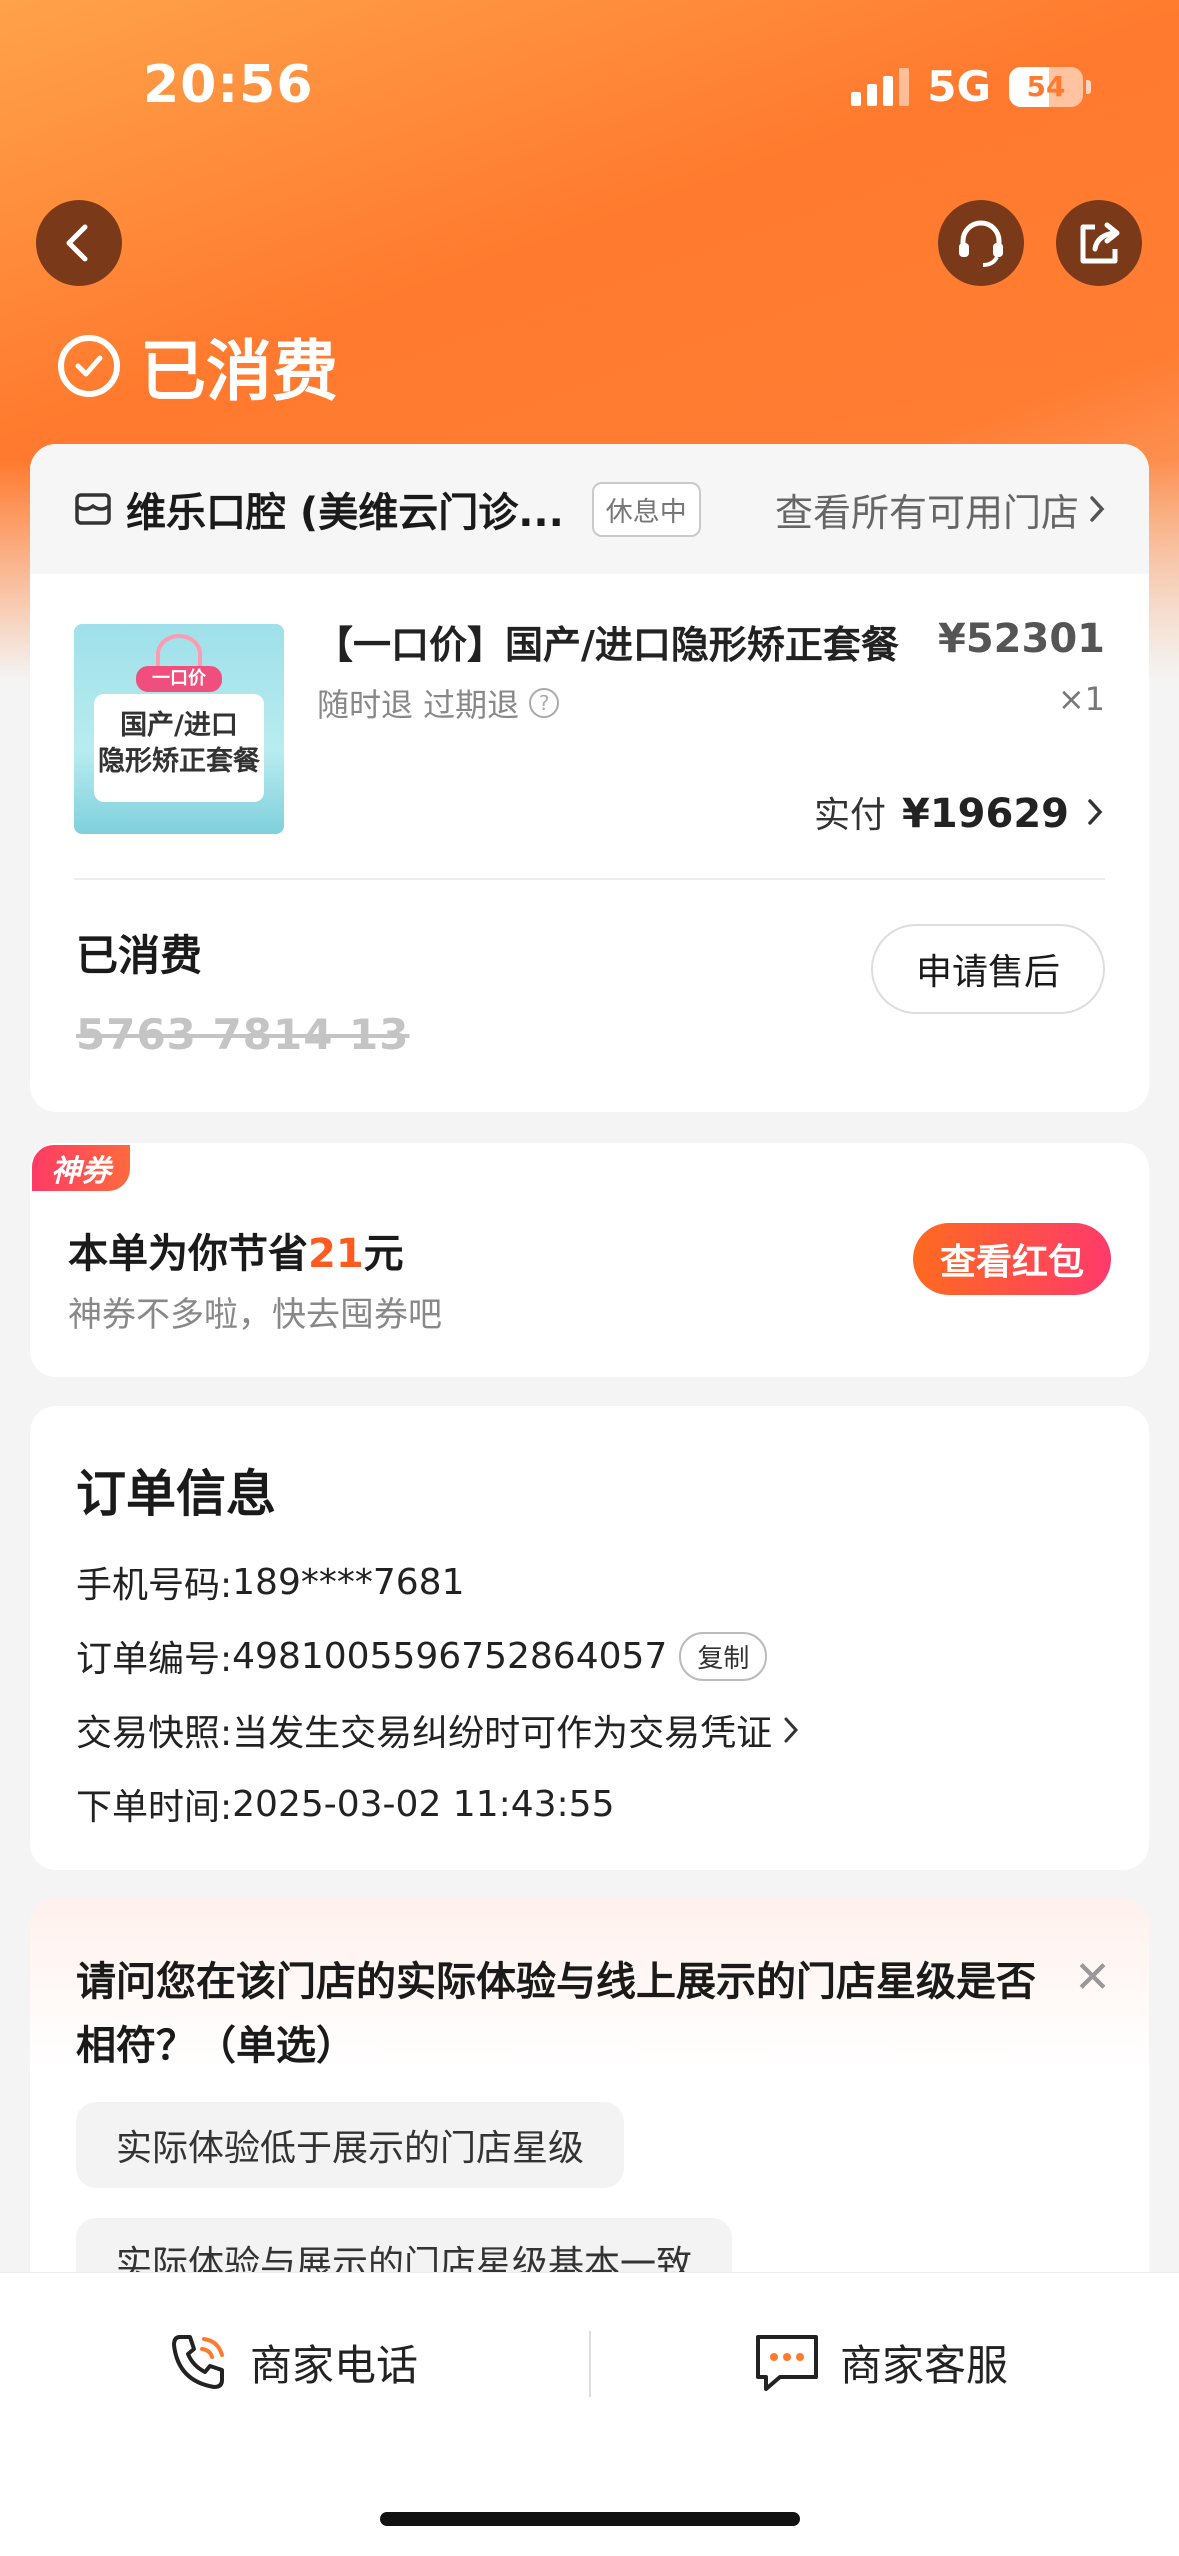  Describe the element at coordinates (1012, 1259) in the screenshot. I see `view-red-packet-button: 查看红包` at that location.